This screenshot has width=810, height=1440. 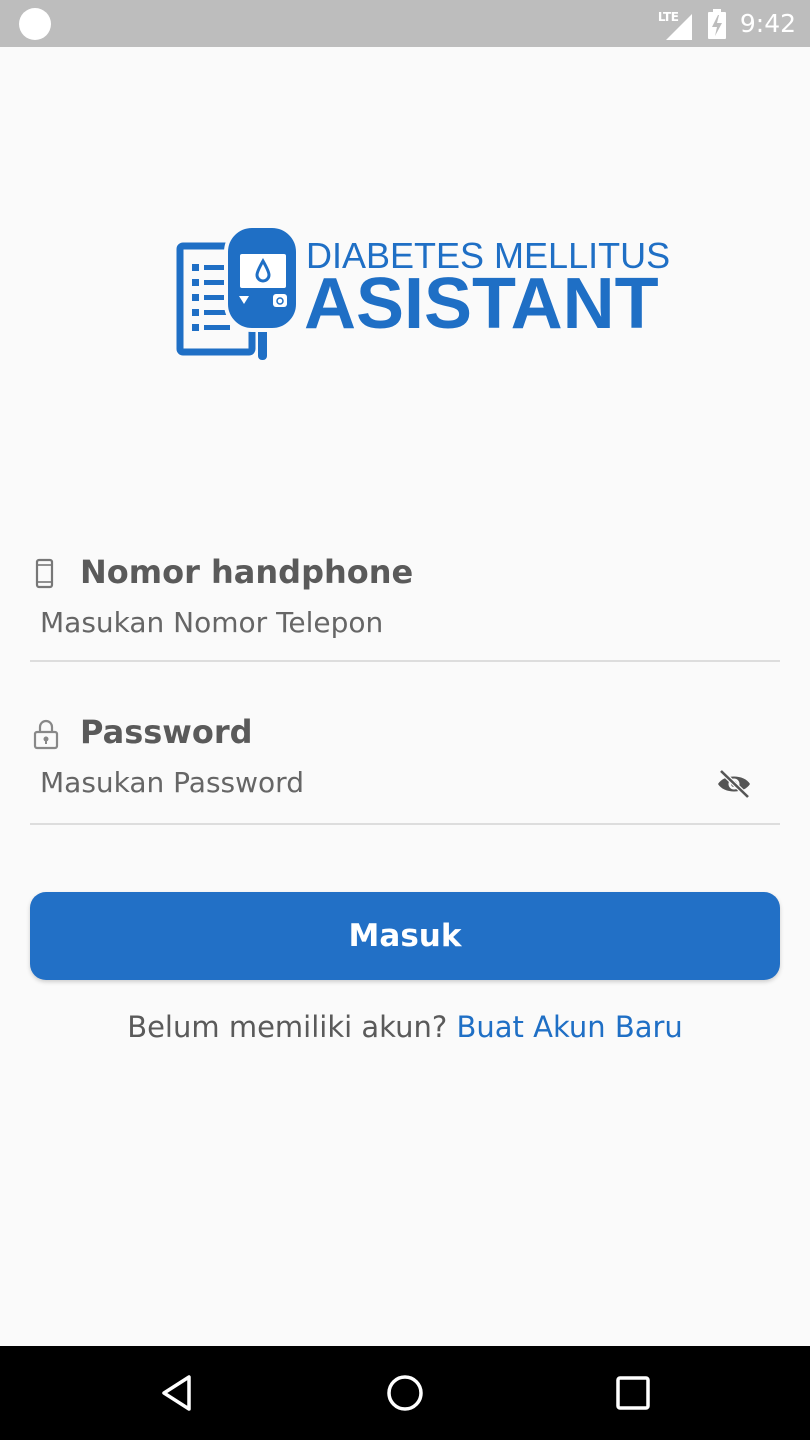 What do you see at coordinates (405, 23) in the screenshot?
I see `status-bar: LTE 9:42` at bounding box center [405, 23].